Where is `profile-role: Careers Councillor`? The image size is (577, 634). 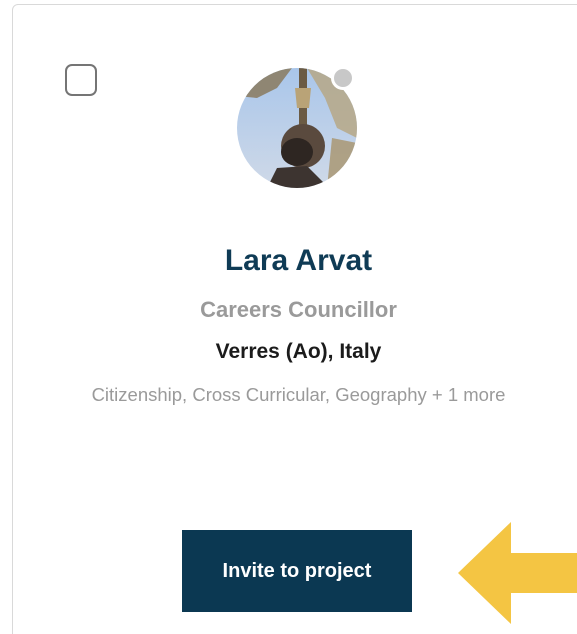 profile-role: Careers Councillor is located at coordinates (298, 309).